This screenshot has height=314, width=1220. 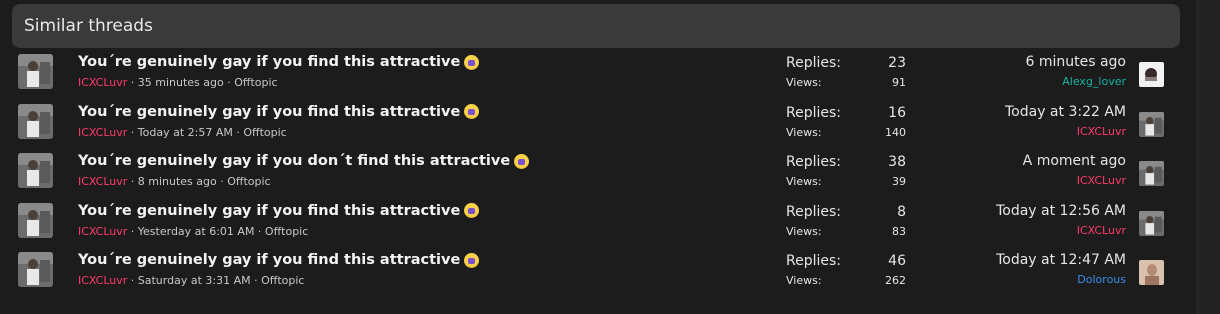 I want to click on last-poster-link: Alexg_lover, so click(x=1094, y=81).